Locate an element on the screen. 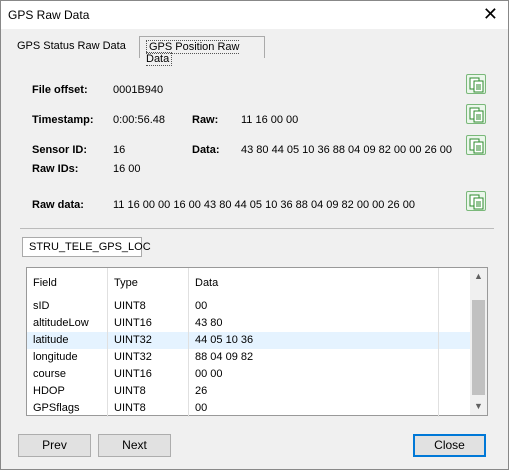  cell-field: sID is located at coordinates (67, 306).